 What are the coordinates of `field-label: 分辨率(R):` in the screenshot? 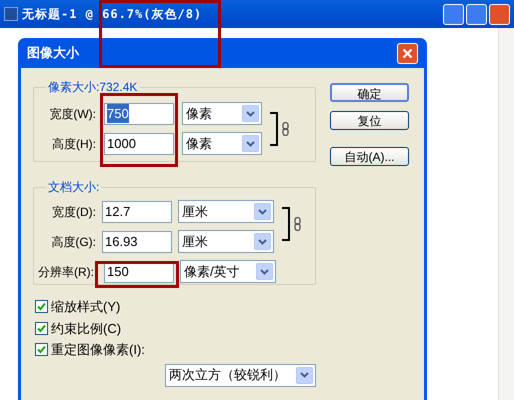 It's located at (65, 272).